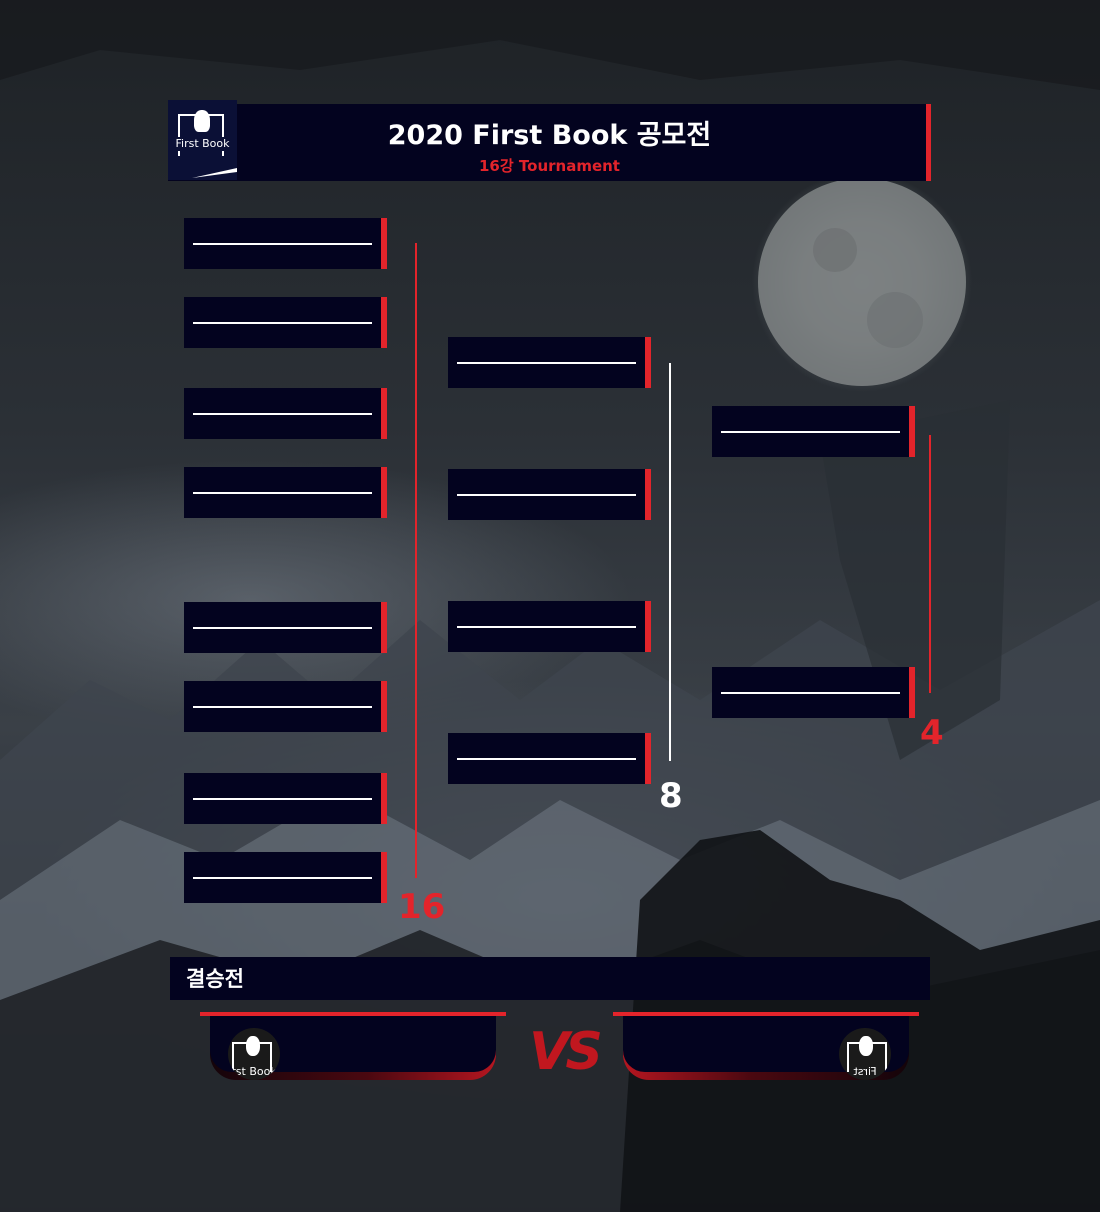  I want to click on left-logo-text: rst Book, so click(254, 1071).